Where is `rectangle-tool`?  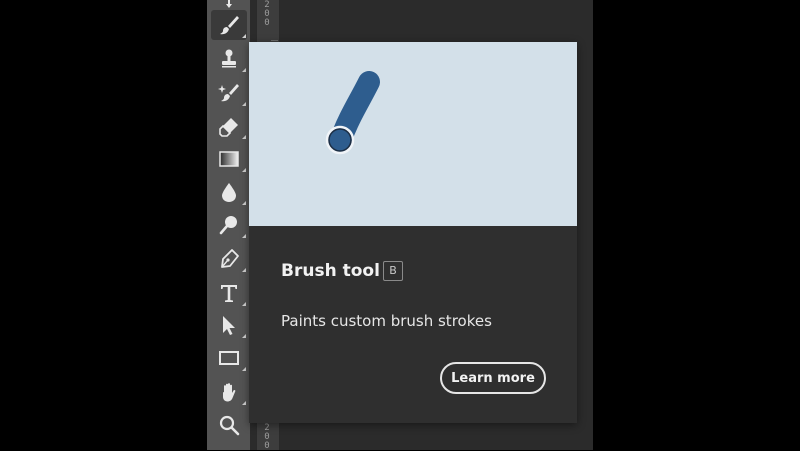 rectangle-tool is located at coordinates (229, 358).